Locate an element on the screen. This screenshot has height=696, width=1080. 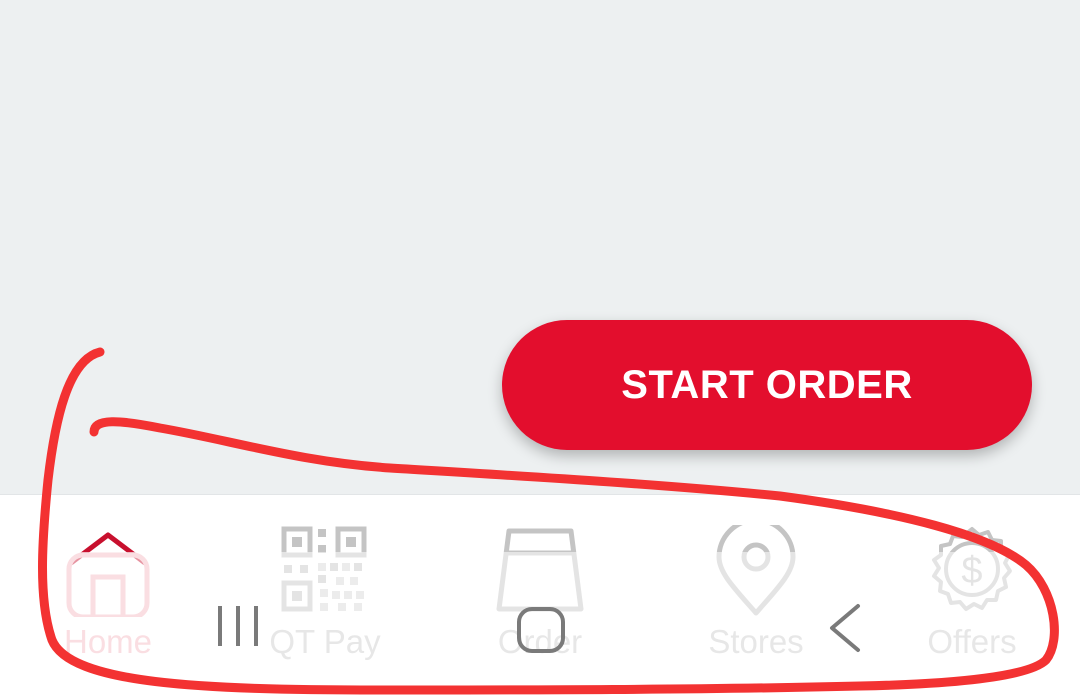
location-pin-icon is located at coordinates (756, 571).